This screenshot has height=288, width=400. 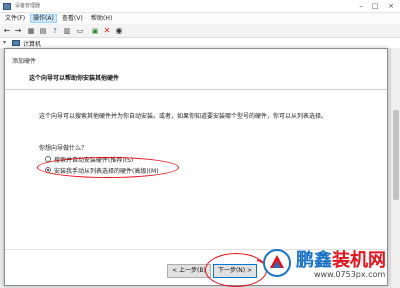 What do you see at coordinates (18, 31) in the screenshot?
I see `forward-arrow-icon: →` at bounding box center [18, 31].